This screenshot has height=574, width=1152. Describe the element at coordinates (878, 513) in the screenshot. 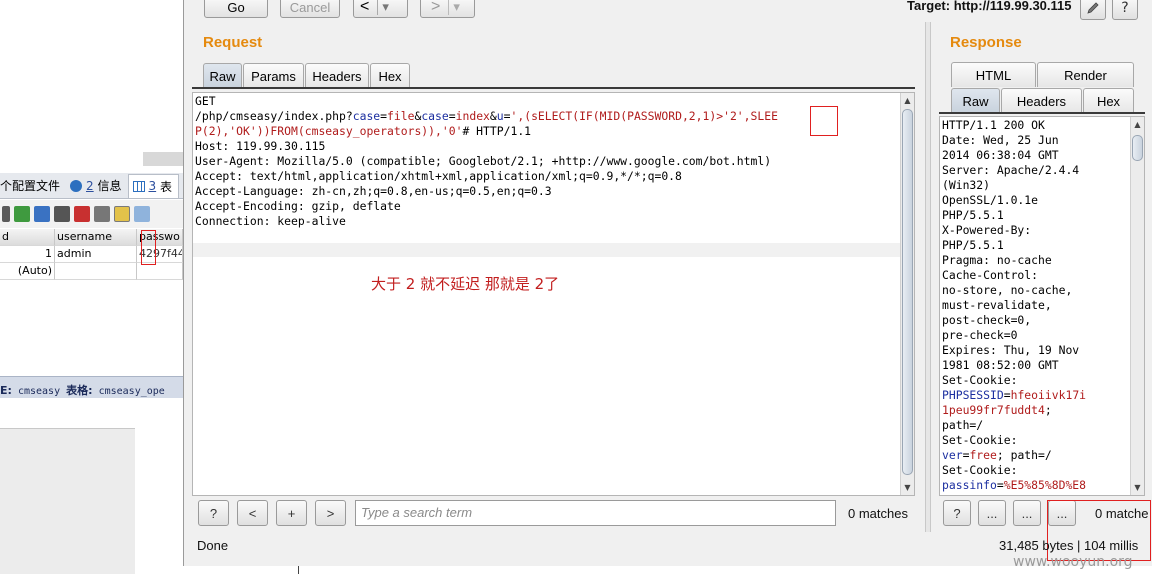

I see `request-match-count: 0 matches` at that location.